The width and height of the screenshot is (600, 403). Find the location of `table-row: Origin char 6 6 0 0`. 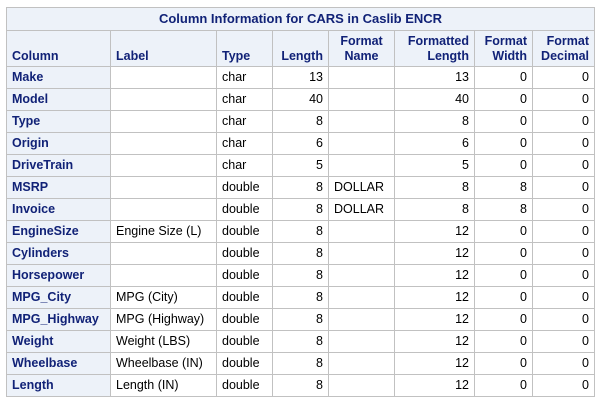

table-row: Origin char 6 6 0 0 is located at coordinates (300, 143).